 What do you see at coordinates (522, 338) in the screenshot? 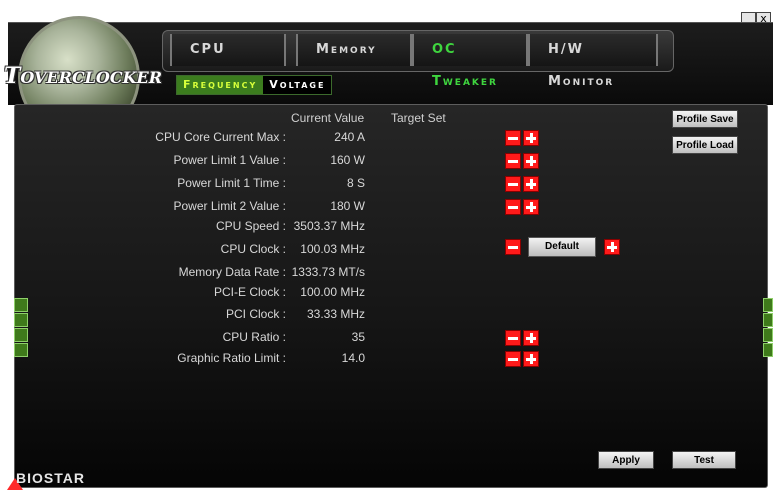
I see `adjust-cpu-ratio` at bounding box center [522, 338].